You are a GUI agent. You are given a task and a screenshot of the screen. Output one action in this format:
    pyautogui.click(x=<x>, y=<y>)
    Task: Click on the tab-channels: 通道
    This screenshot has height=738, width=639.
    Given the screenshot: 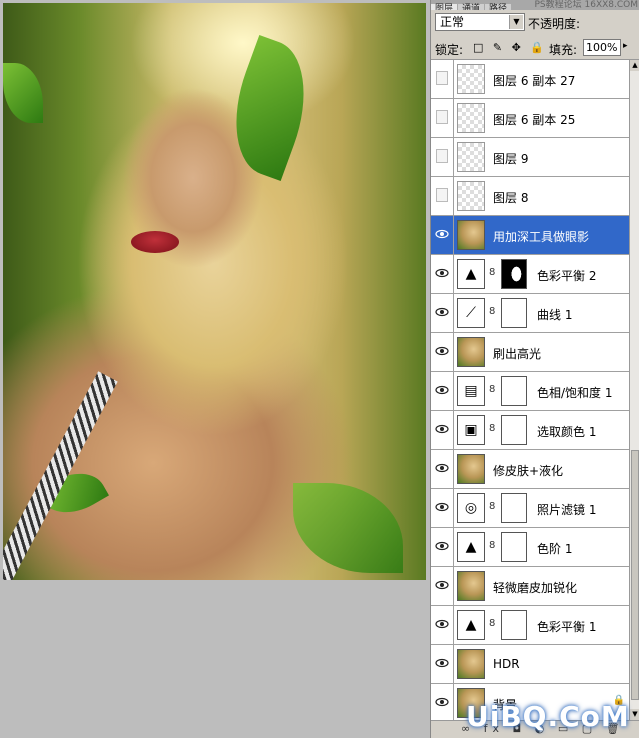 What is the action you would take?
    pyautogui.click(x=471, y=7)
    